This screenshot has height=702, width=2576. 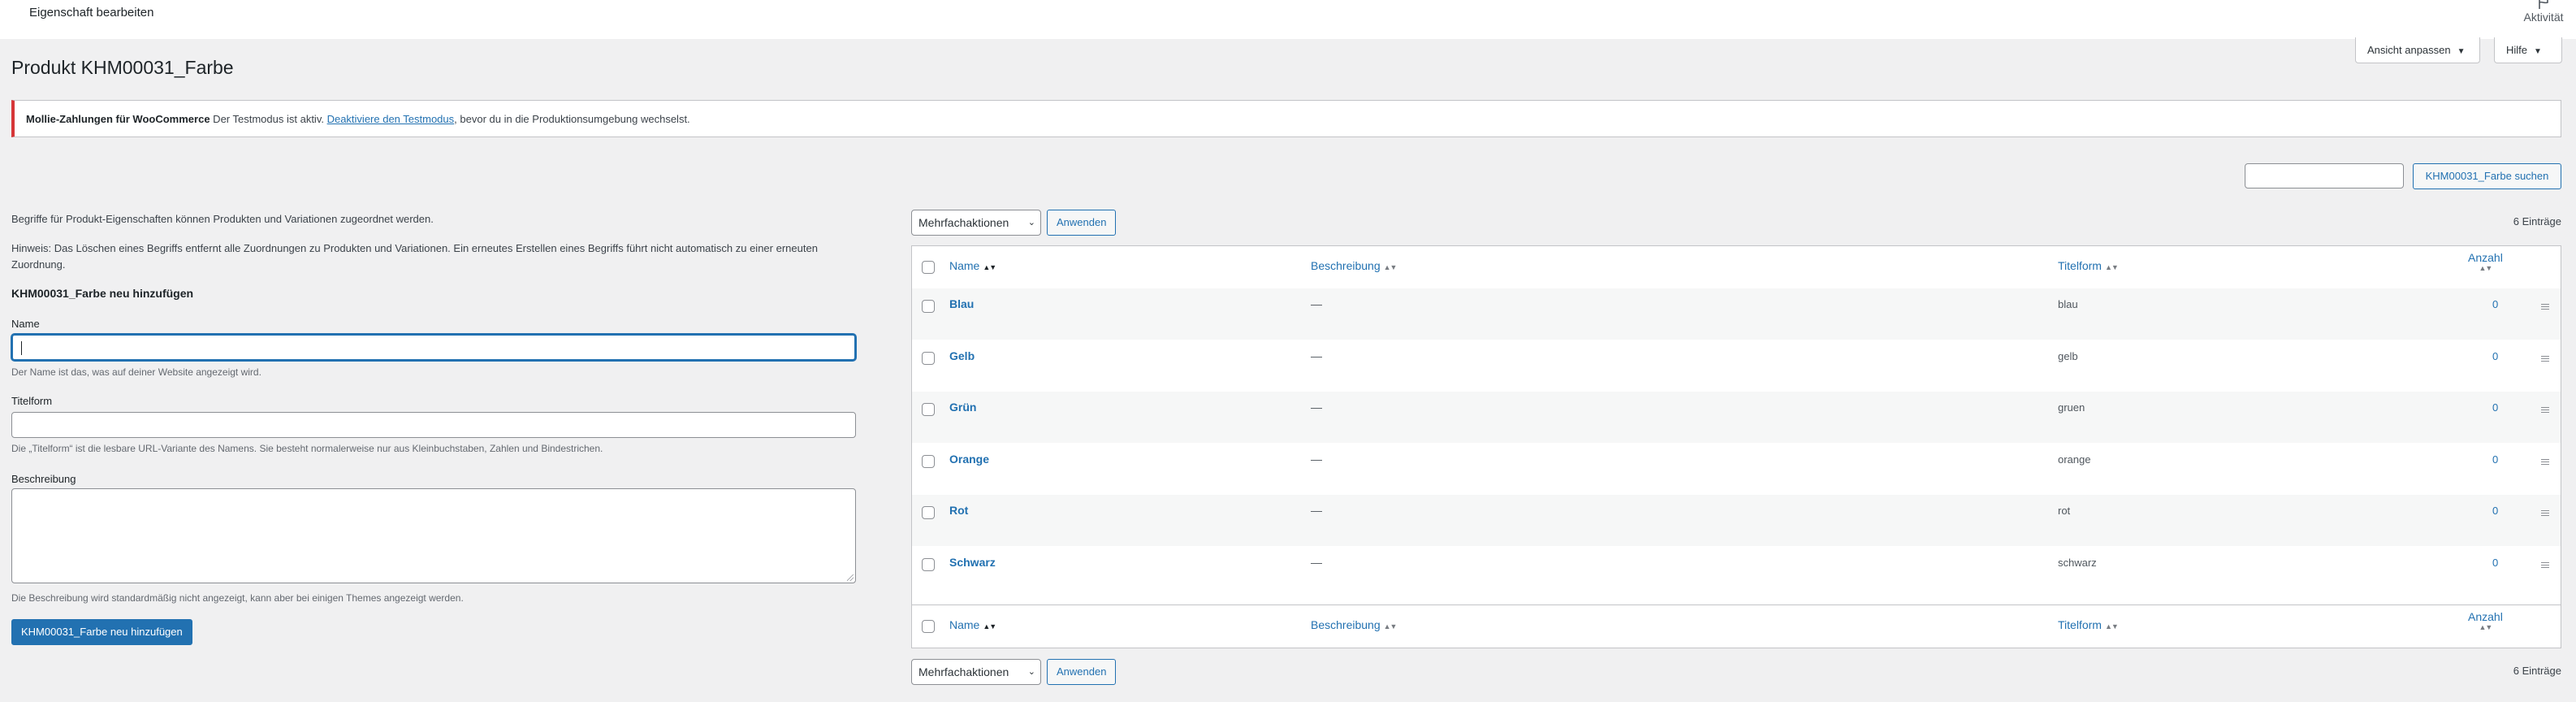 I want to click on page-title: Produkt KHM00031_Farbe, so click(x=123, y=67).